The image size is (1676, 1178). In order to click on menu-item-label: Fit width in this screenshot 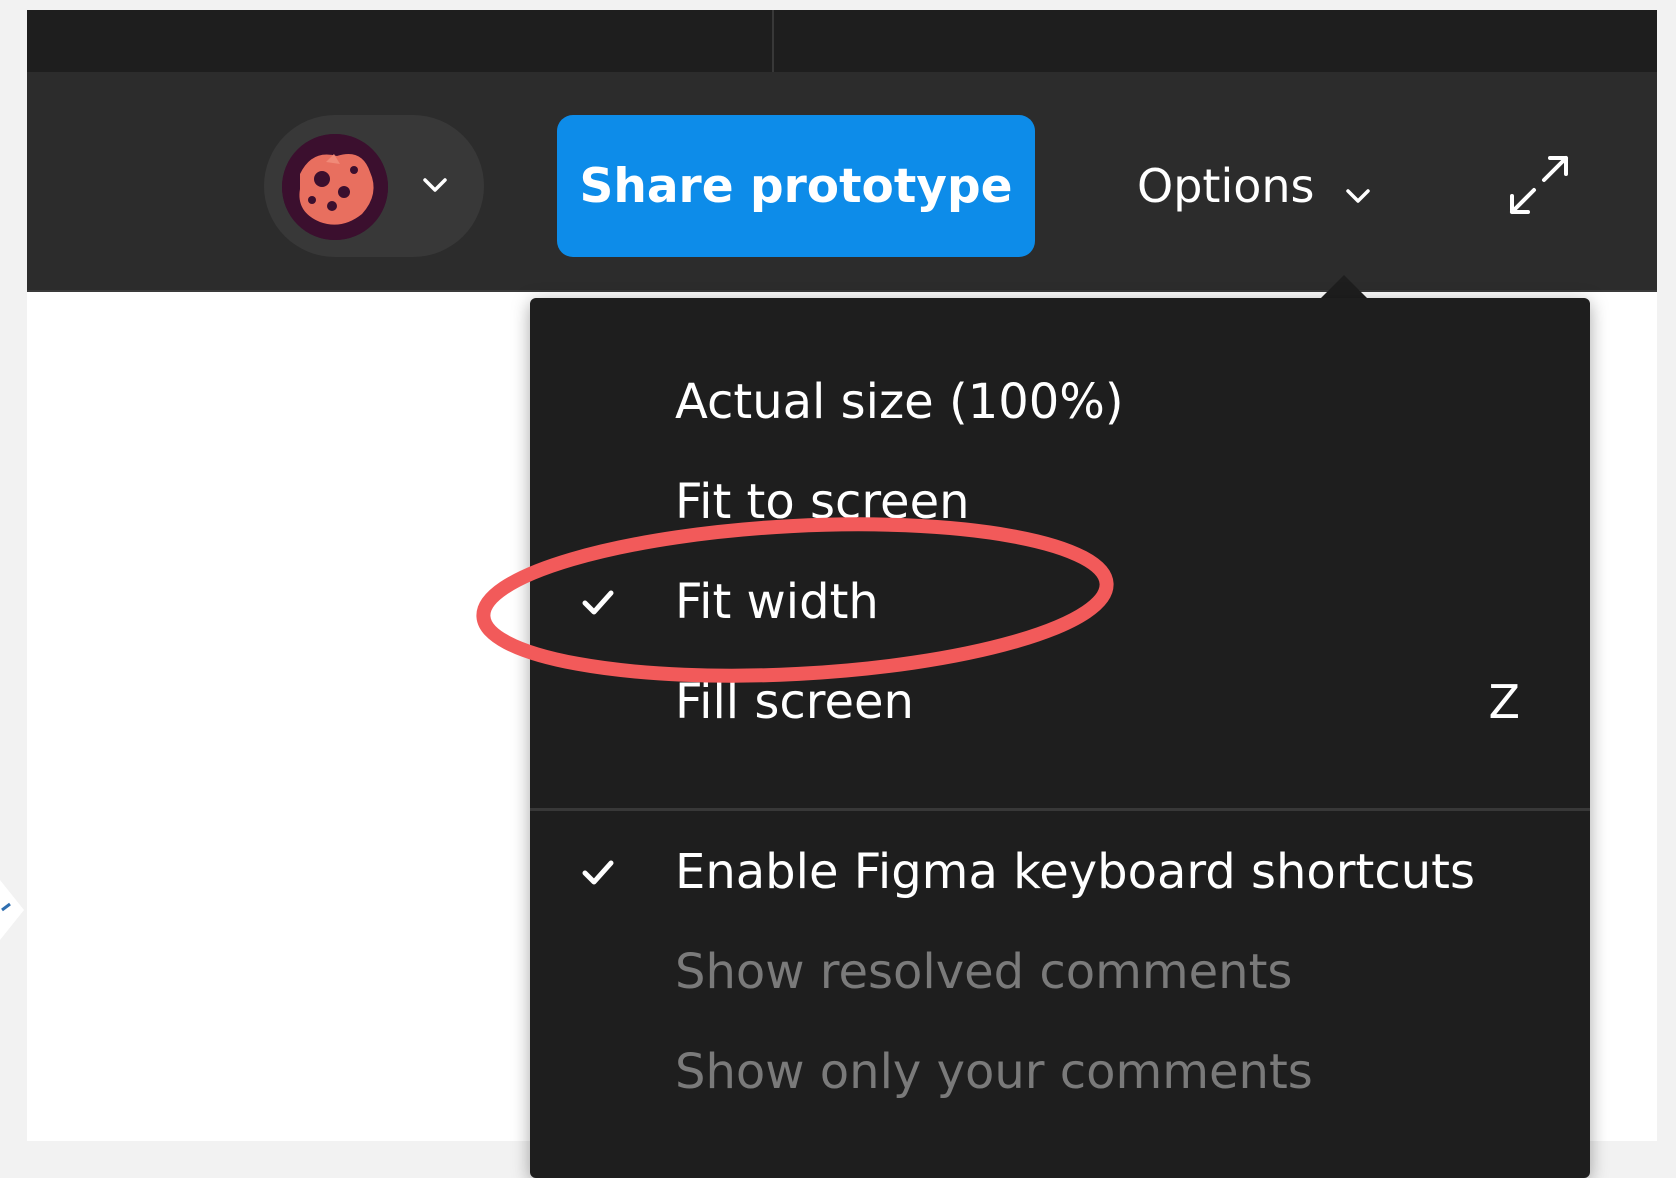, I will do `click(777, 602)`.